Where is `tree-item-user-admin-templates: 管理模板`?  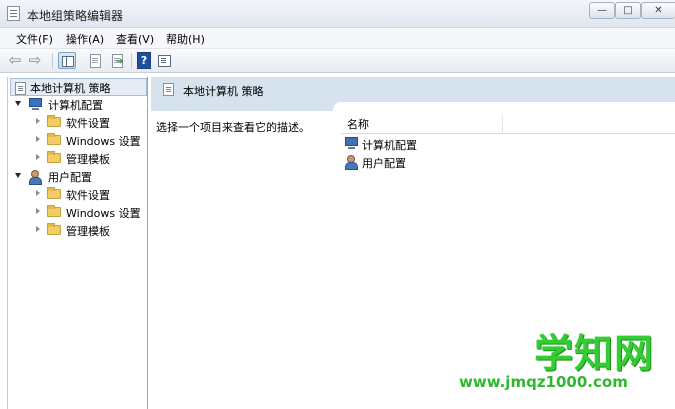
tree-item-user-admin-templates: 管理模板 is located at coordinates (77, 230).